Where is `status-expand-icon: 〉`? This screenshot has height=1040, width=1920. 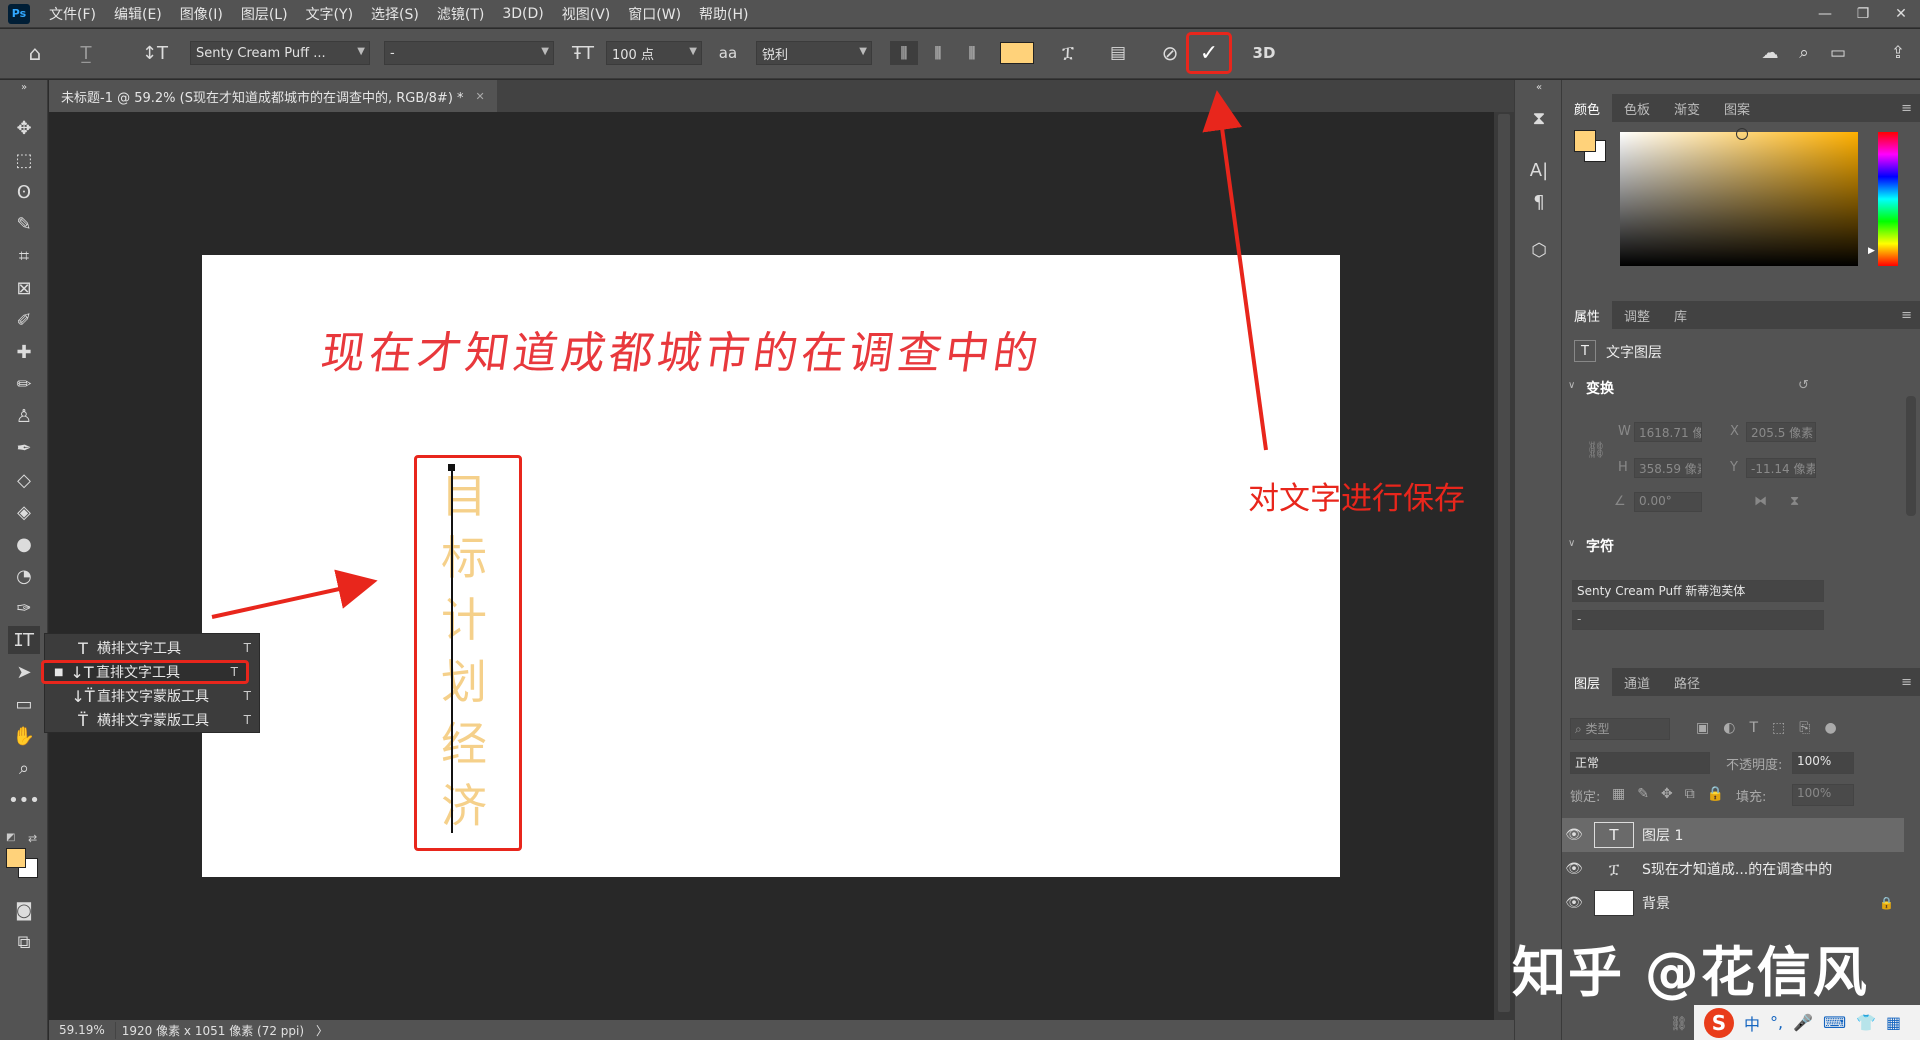 status-expand-icon: 〉 is located at coordinates (322, 1030).